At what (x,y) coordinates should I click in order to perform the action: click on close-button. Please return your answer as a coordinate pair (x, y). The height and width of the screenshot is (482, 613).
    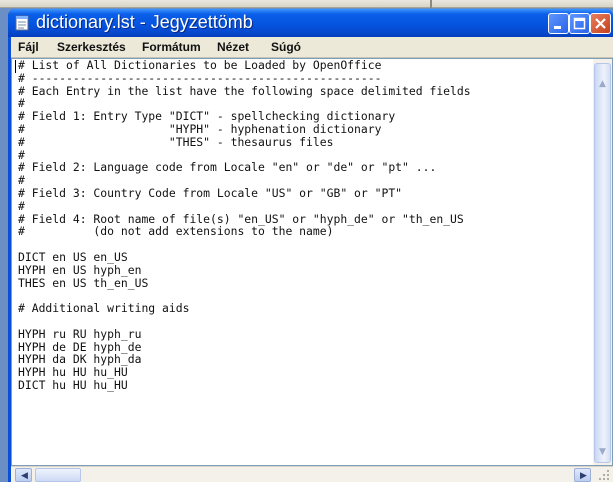
    Looking at the image, I should click on (600, 23).